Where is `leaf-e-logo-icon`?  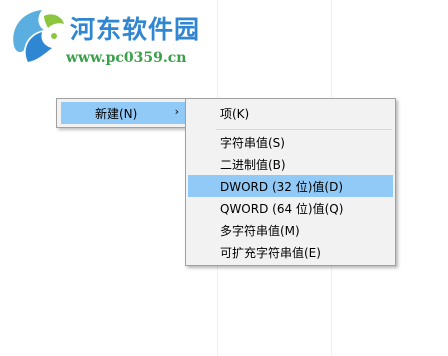 leaf-e-logo-icon is located at coordinates (38, 36).